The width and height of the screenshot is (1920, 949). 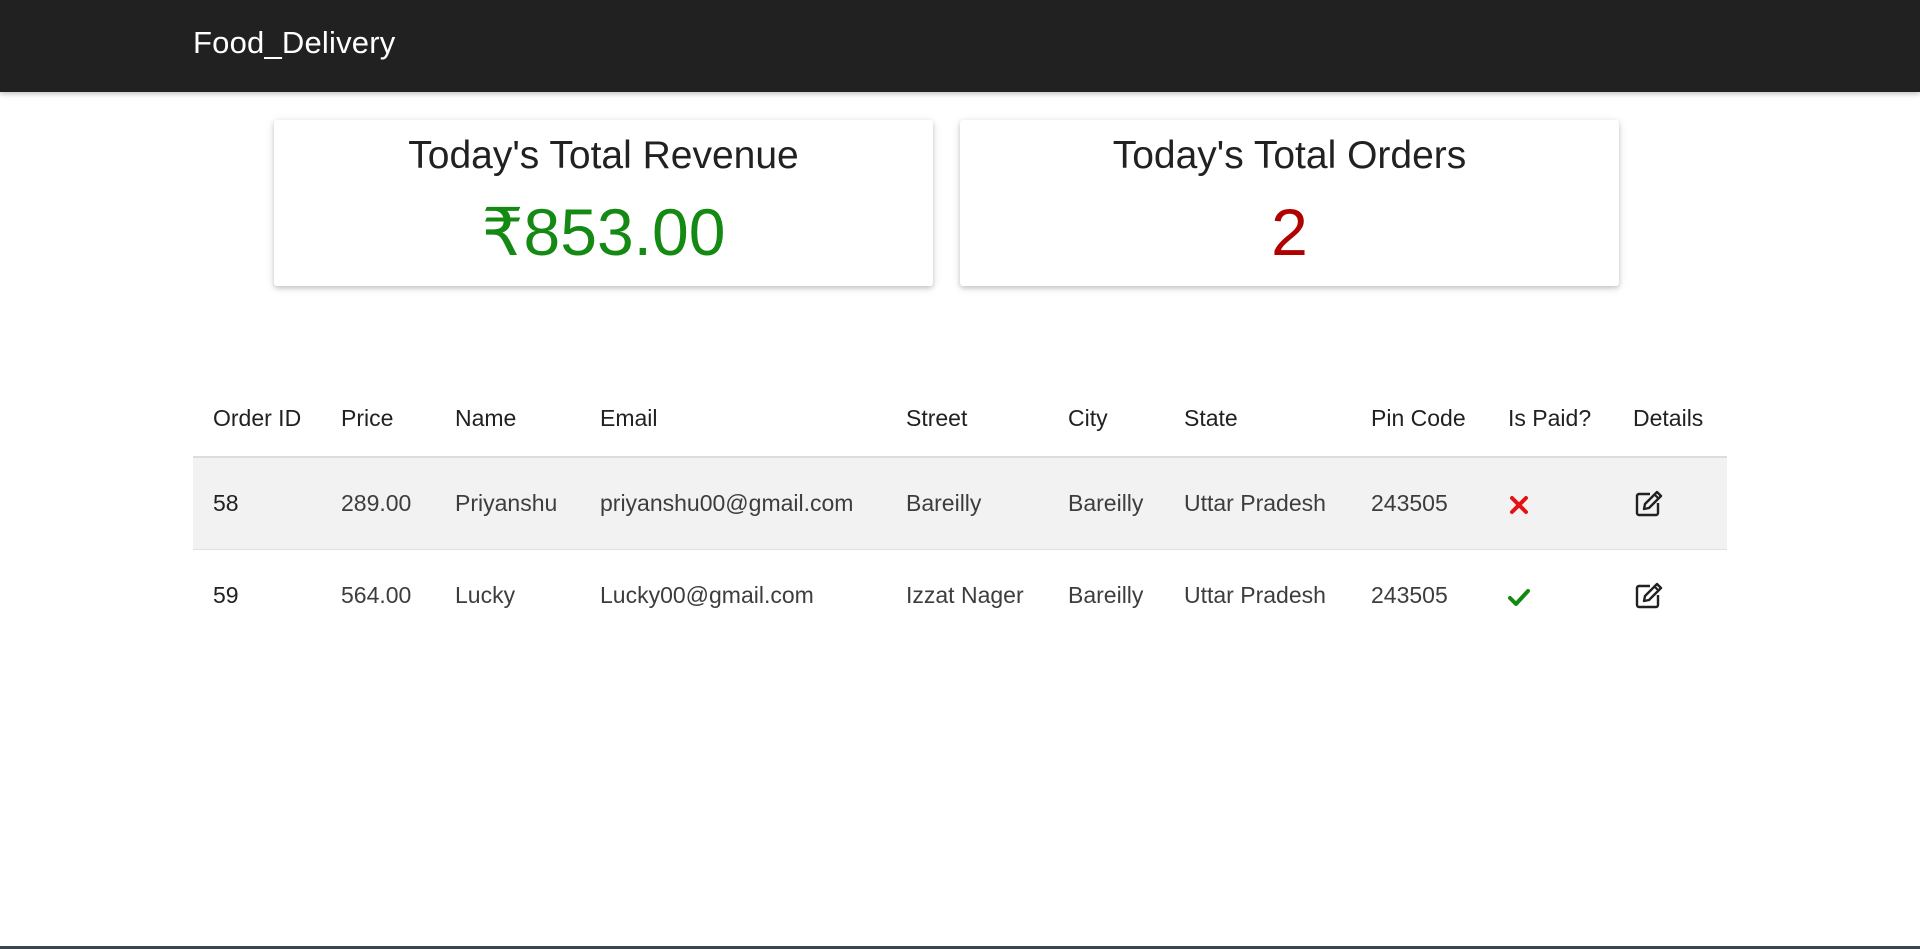 I want to click on check-mark-icon, so click(x=1519, y=597).